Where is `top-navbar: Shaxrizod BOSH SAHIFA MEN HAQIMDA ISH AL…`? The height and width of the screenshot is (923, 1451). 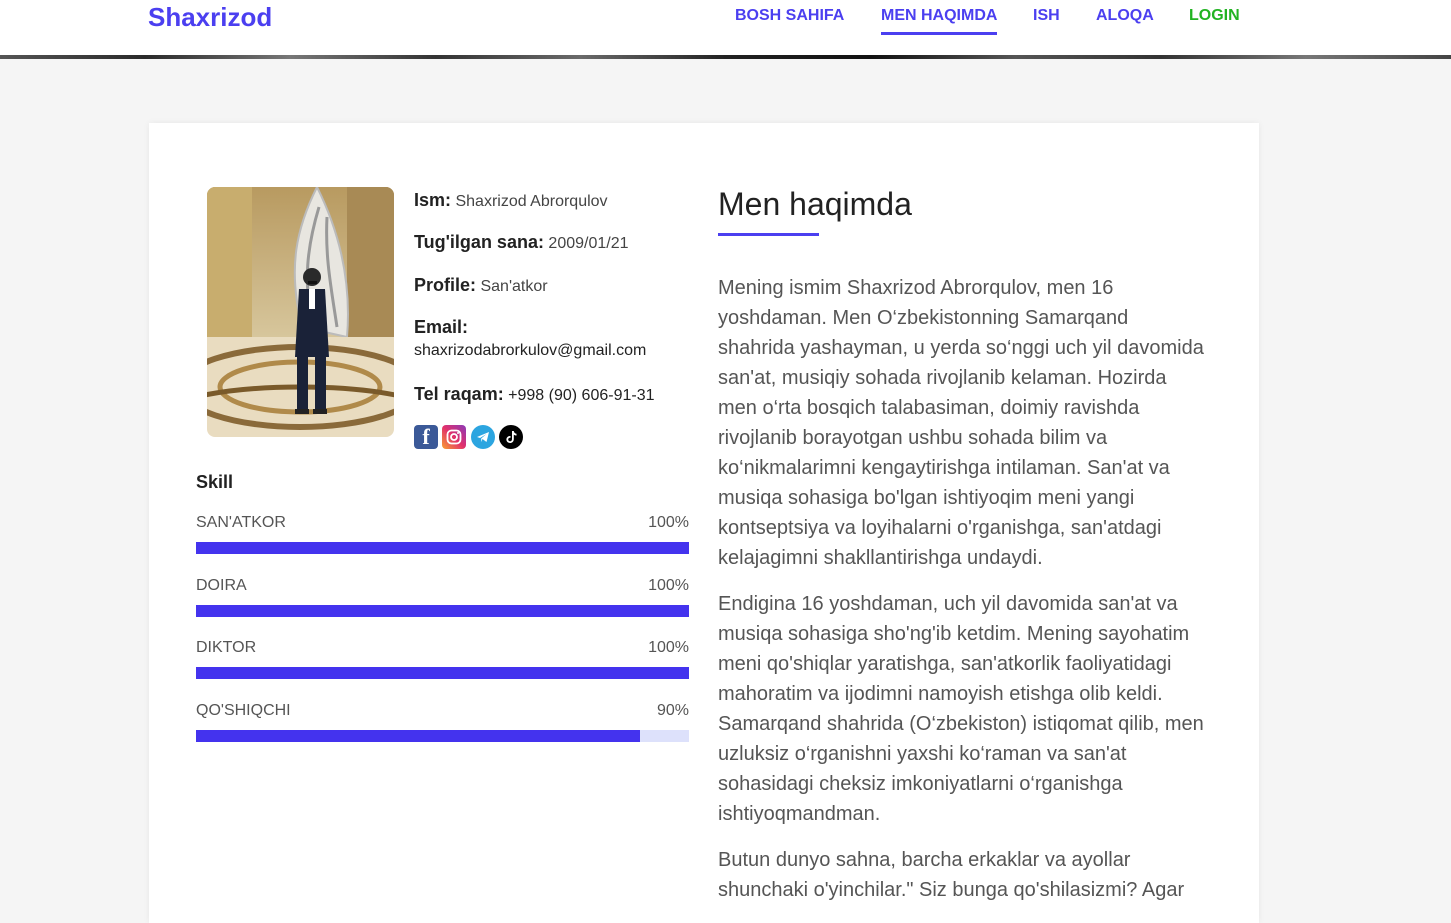
top-navbar: Shaxrizod BOSH SAHIFA MEN HAQIMDA ISH AL… is located at coordinates (725, 27).